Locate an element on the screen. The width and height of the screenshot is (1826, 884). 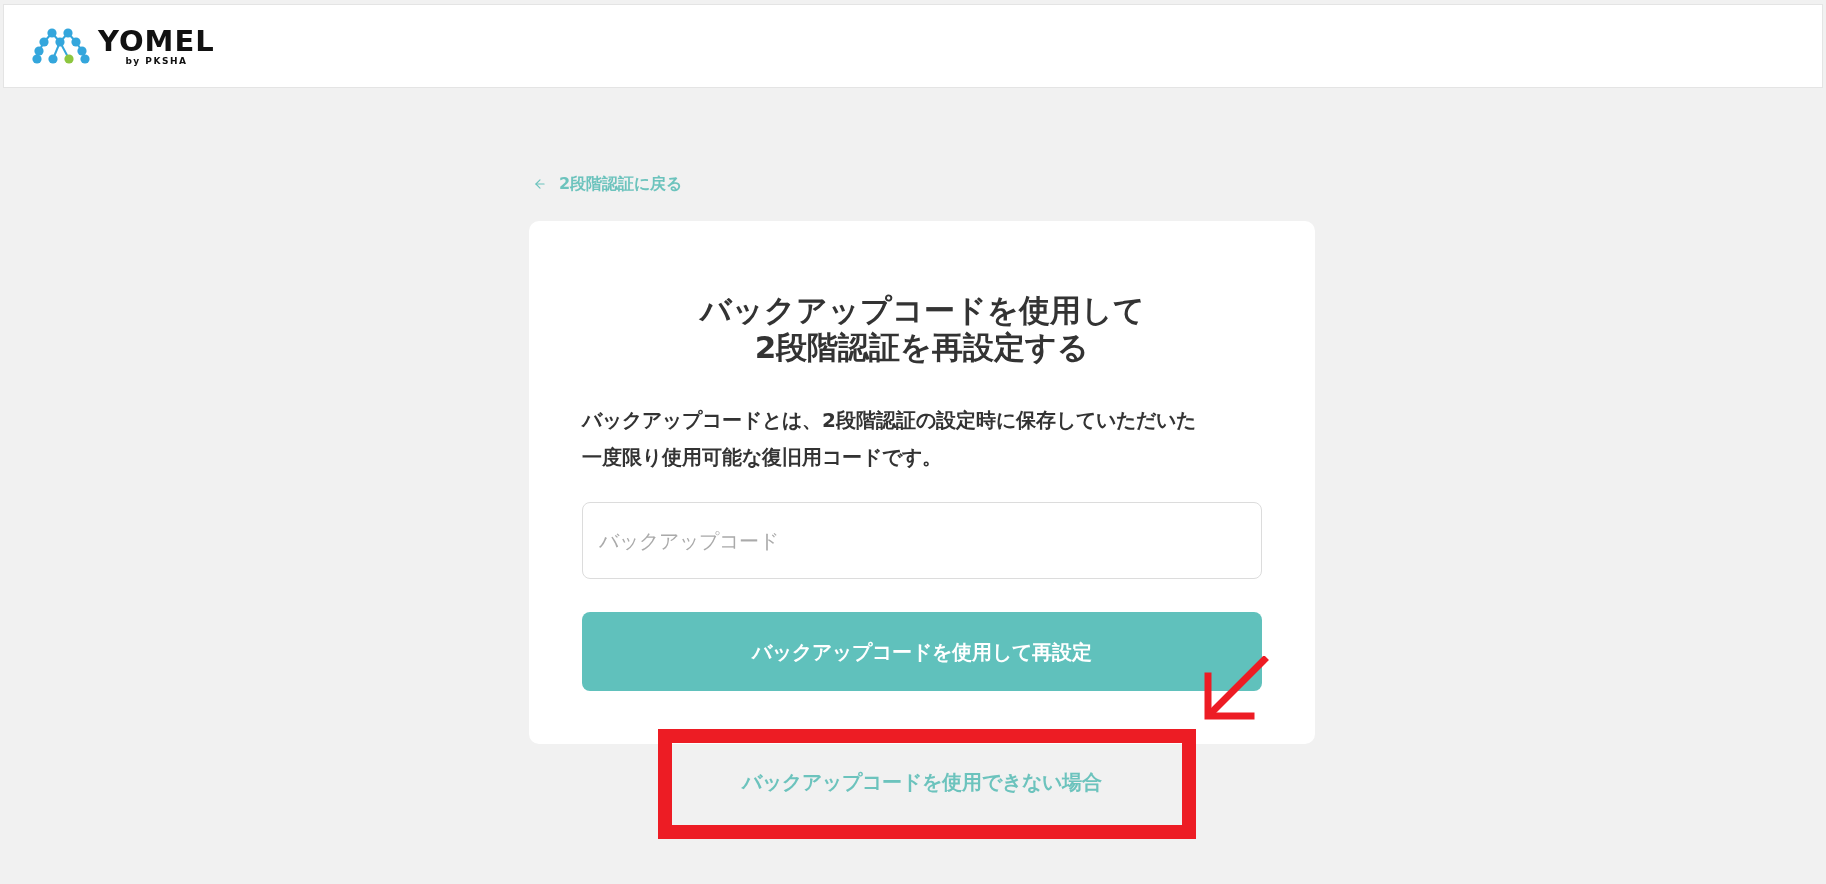
logo-wordmark: YOMEL is located at coordinates (156, 41).